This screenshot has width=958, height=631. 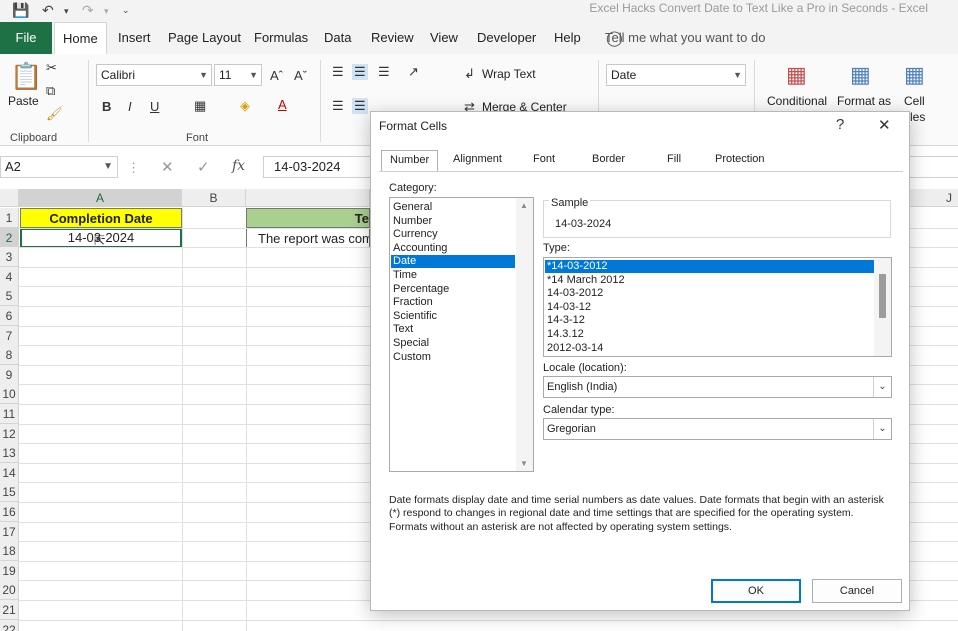 I want to click on scroll-thumb, so click(x=882, y=296).